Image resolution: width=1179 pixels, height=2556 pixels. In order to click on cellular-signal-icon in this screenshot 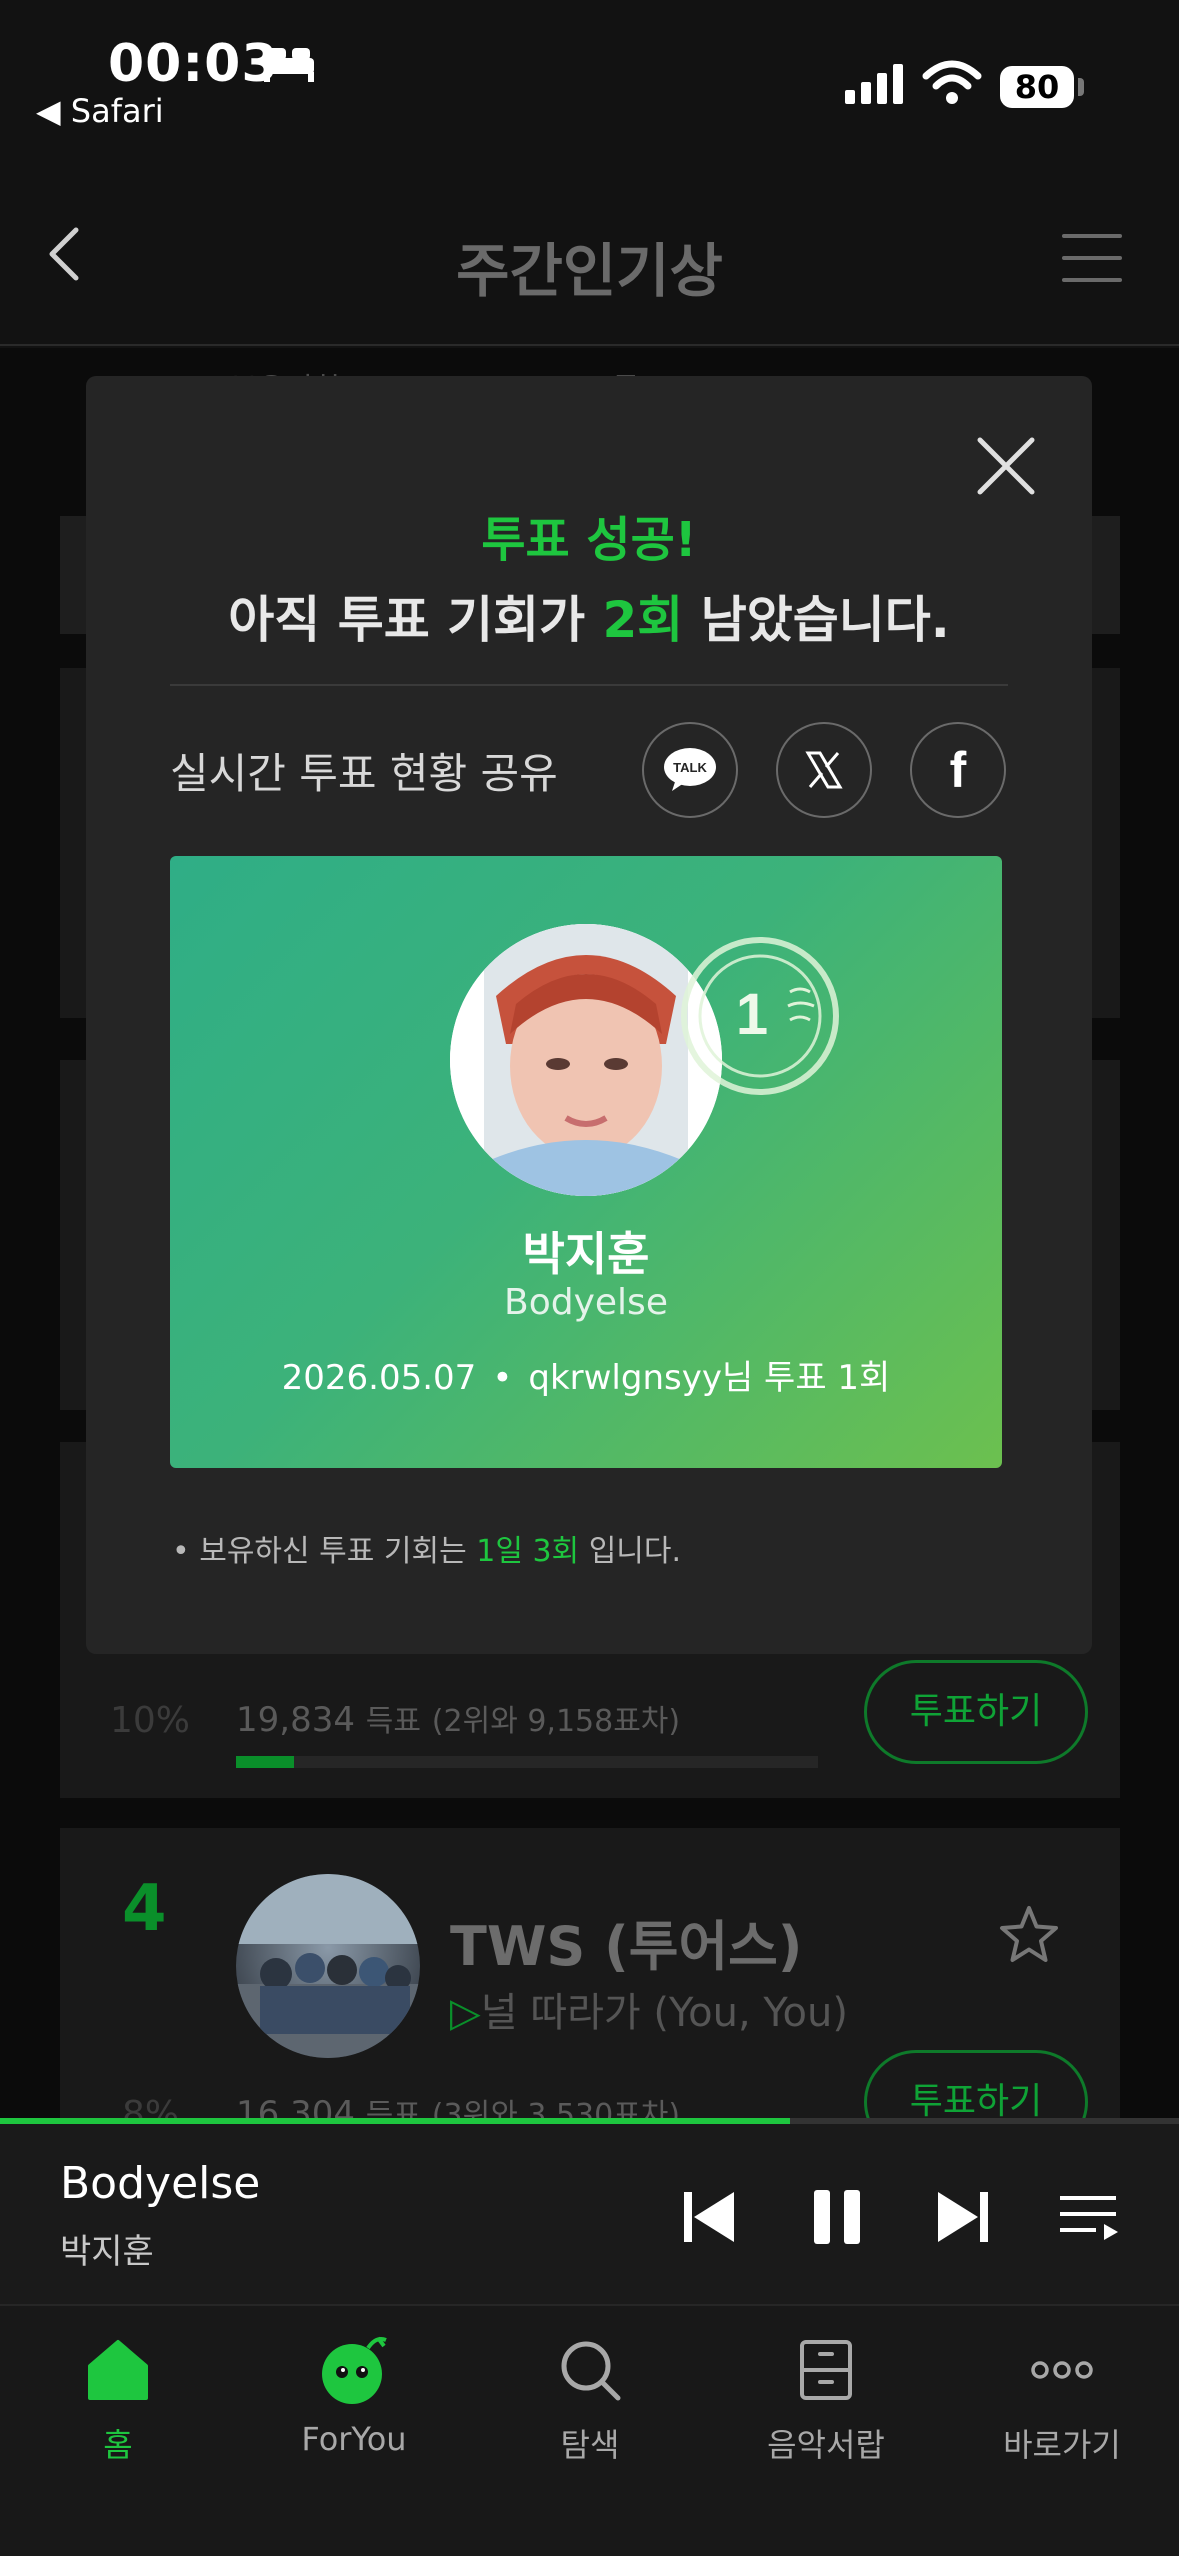, I will do `click(874, 84)`.